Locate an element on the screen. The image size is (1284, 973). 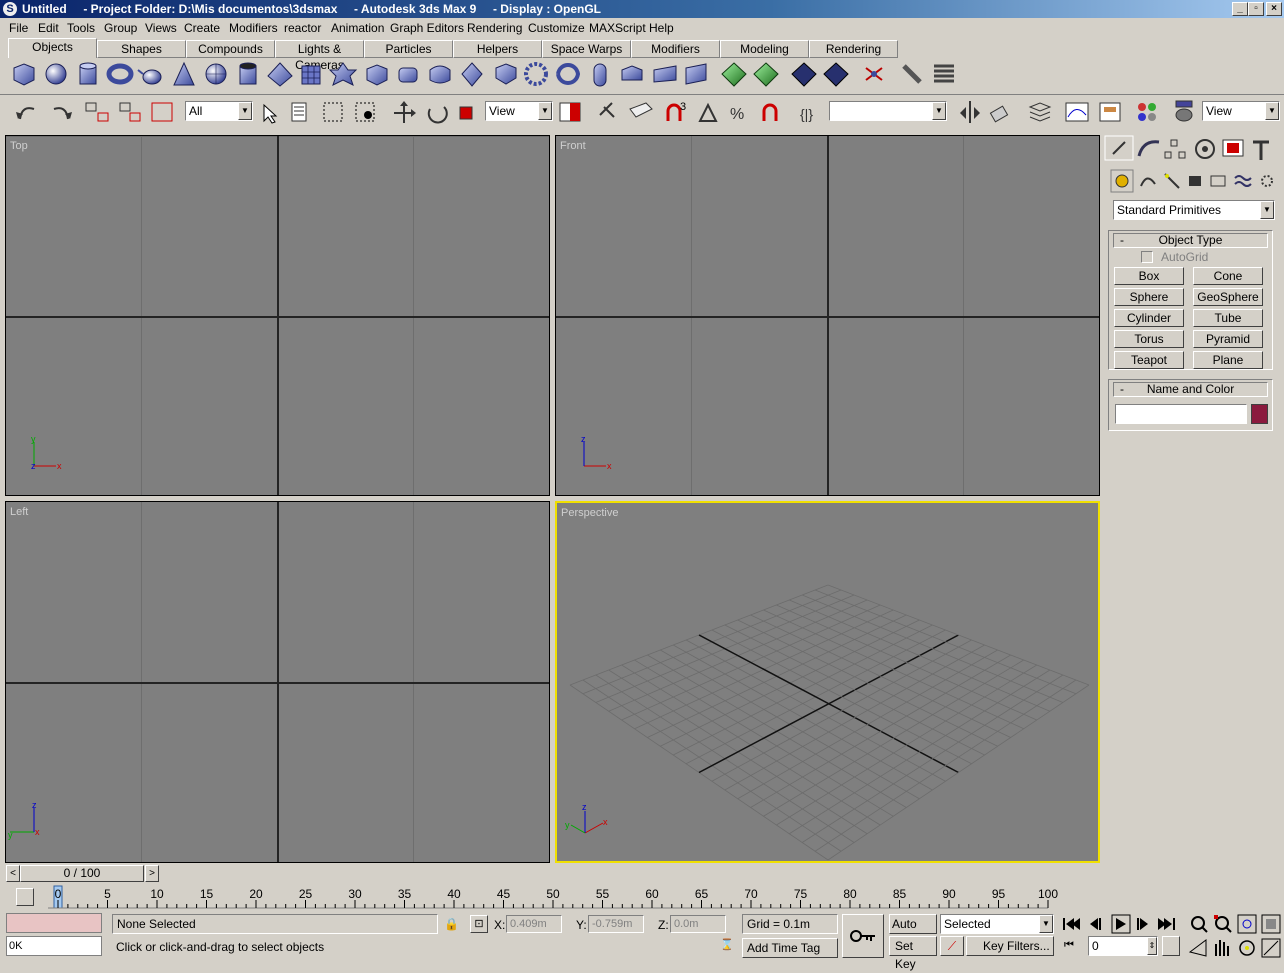
time-tag-icon: ⌛ is located at coordinates (727, 947).